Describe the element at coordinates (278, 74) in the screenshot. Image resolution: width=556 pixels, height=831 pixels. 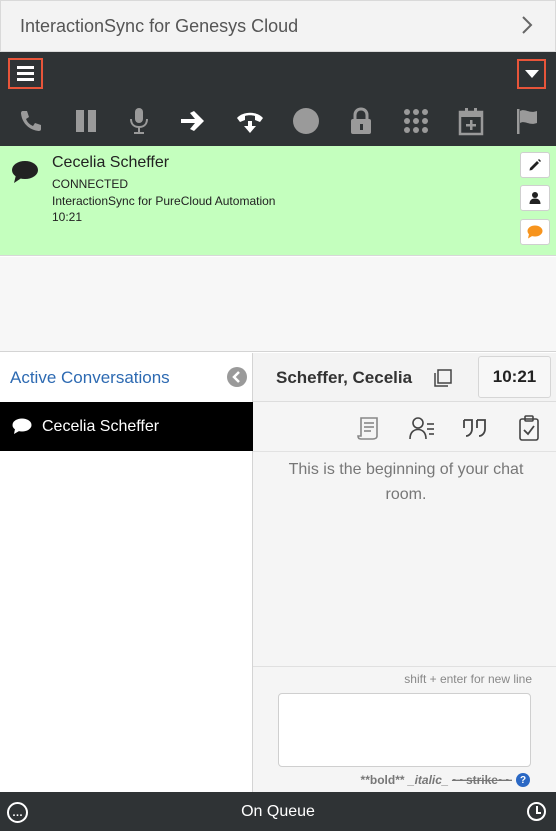
I see `menu-bar` at that location.